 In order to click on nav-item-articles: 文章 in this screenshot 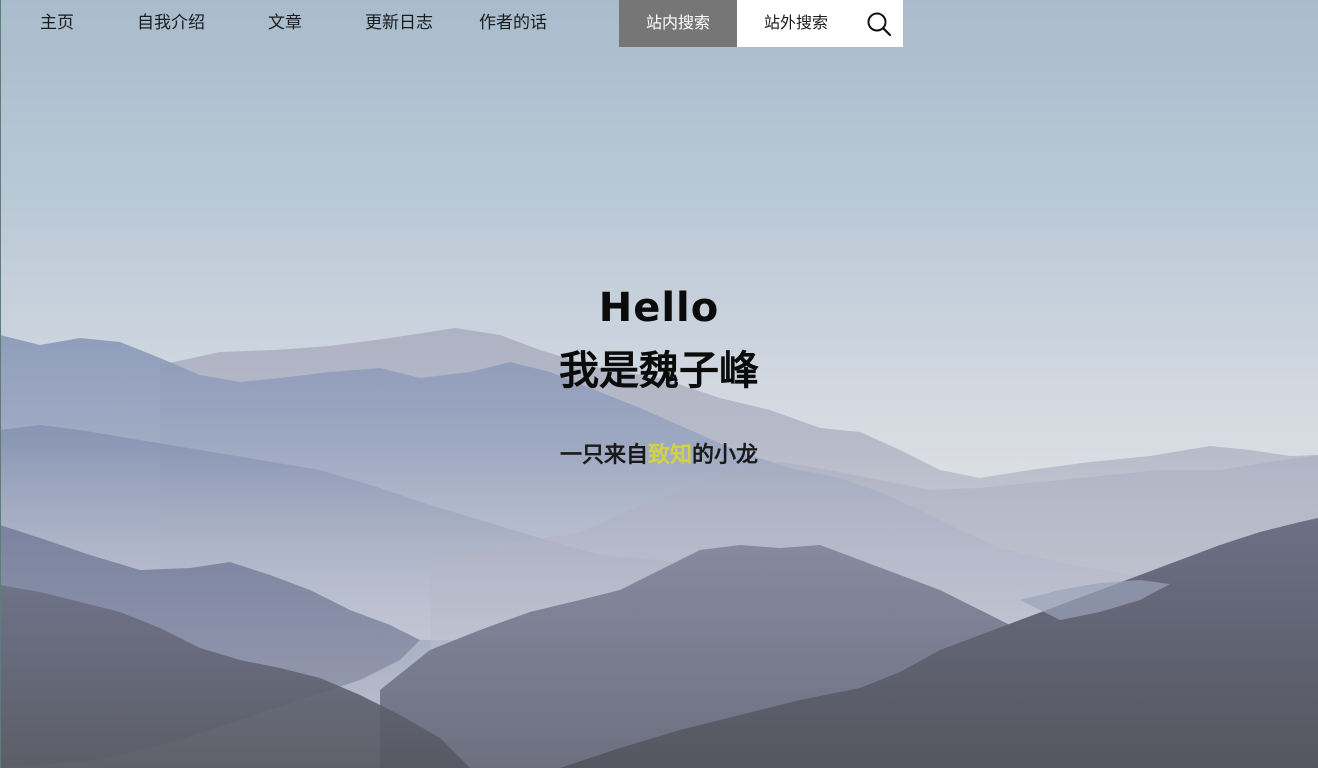, I will do `click(285, 23)`.